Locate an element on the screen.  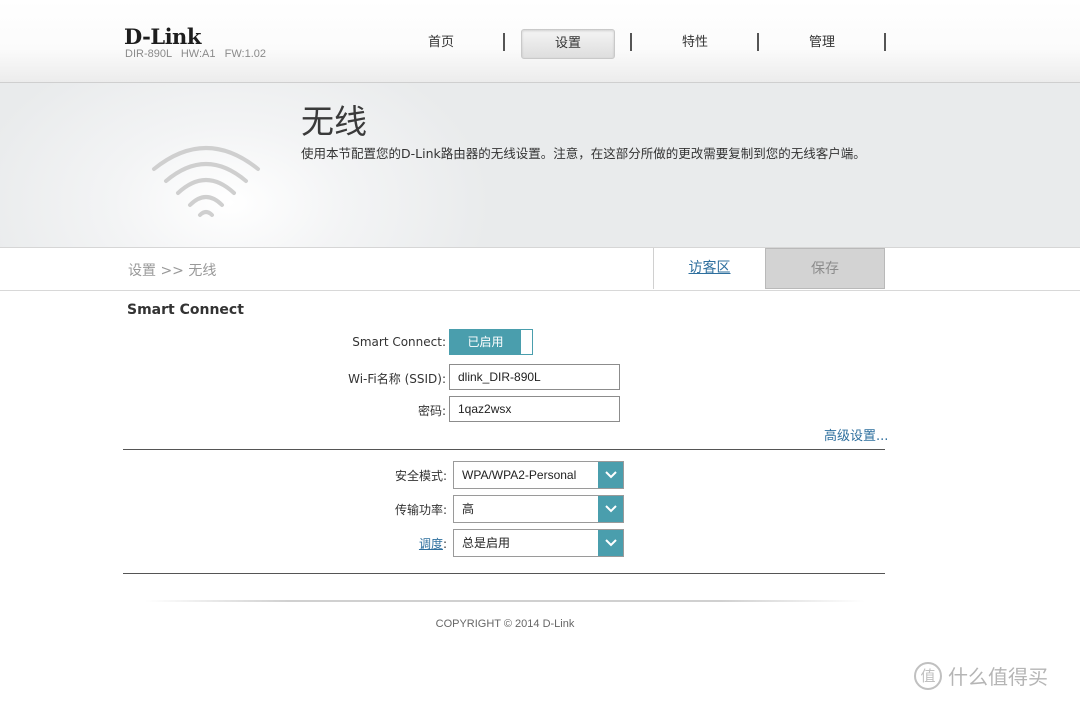
schedule-link: 调度 is located at coordinates (431, 544).